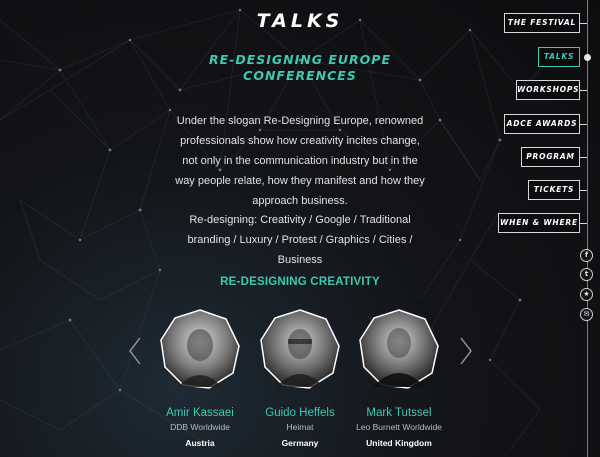 The image size is (600, 457). I want to click on star-icon: ★, so click(586, 294).